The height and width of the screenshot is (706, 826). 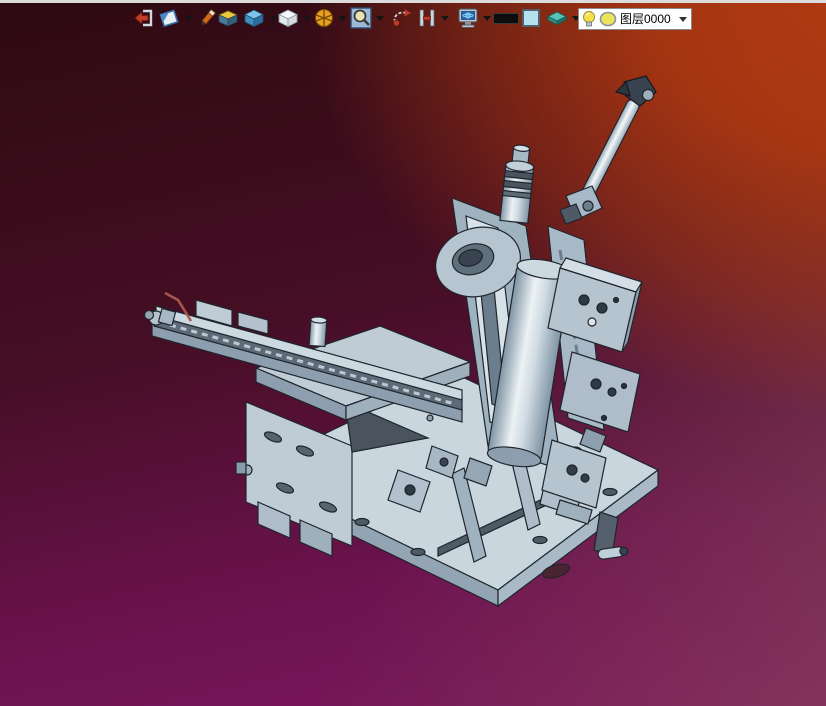 I want to click on layer-selector: 图层0000, so click(x=635, y=19).